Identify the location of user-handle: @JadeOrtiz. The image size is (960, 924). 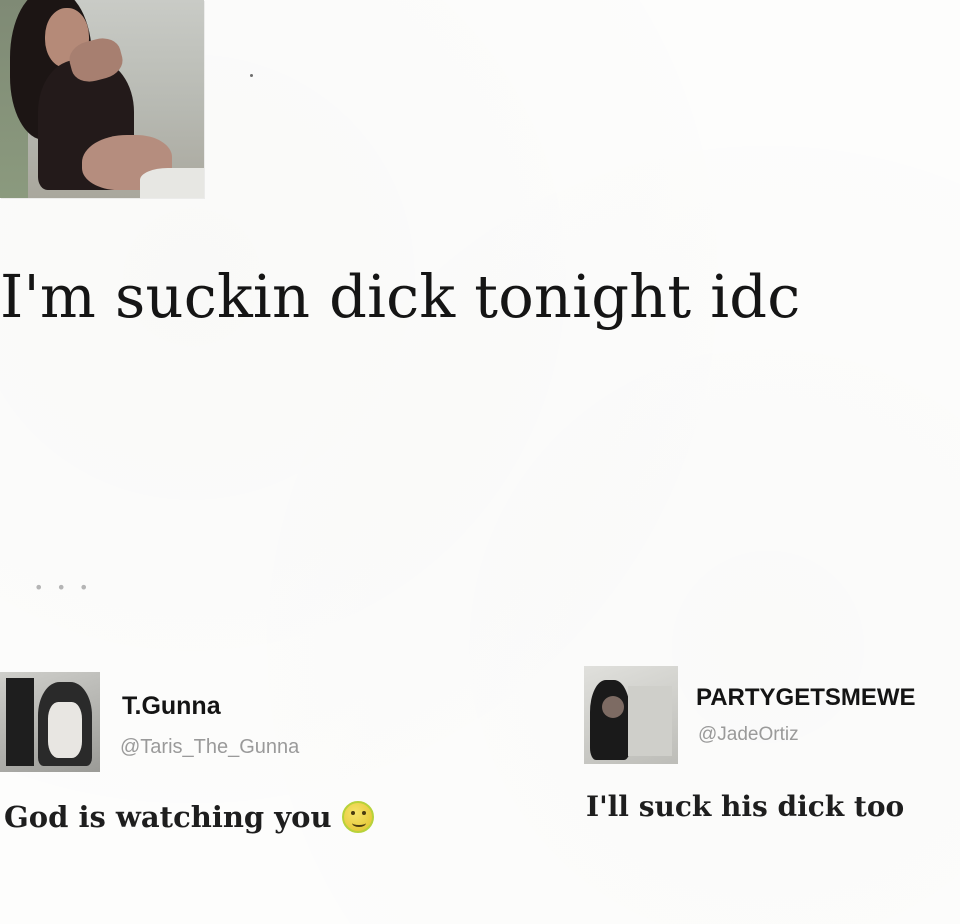
(748, 735).